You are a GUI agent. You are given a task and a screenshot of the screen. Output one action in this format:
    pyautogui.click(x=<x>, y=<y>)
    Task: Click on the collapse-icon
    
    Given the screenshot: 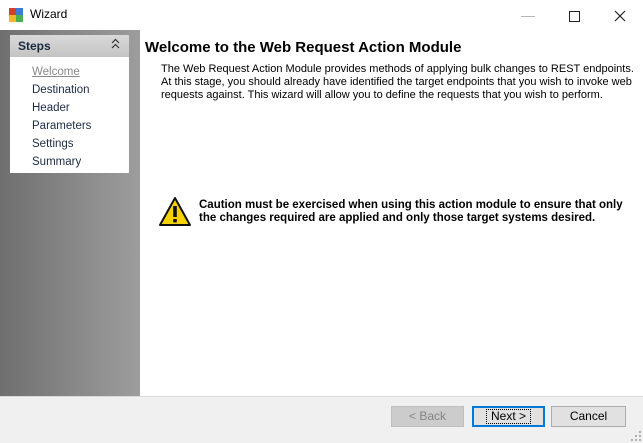 What is the action you would take?
    pyautogui.click(x=115, y=46)
    